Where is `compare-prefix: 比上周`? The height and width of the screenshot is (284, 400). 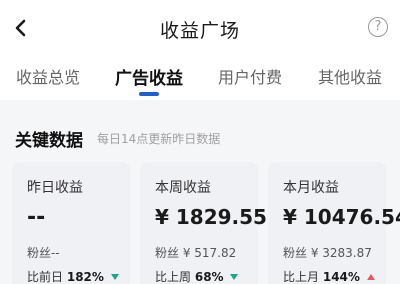 compare-prefix: 比上周 is located at coordinates (173, 277).